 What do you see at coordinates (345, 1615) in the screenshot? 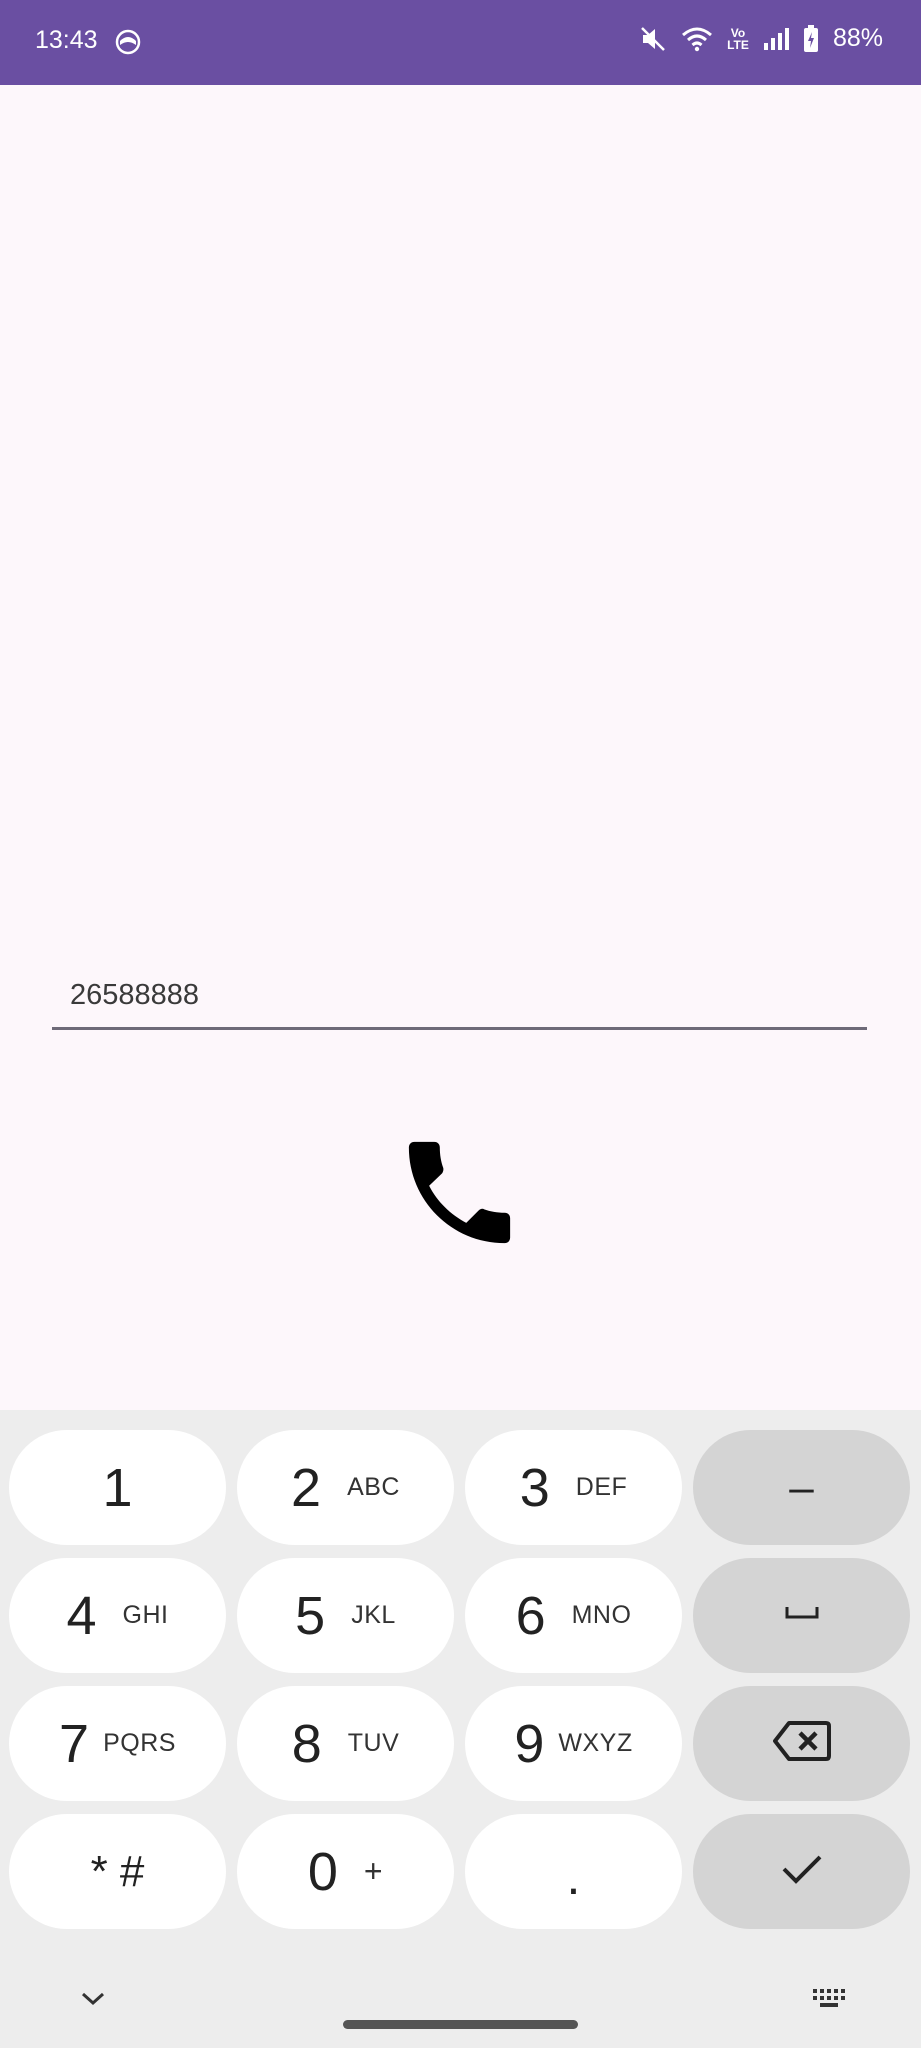
I see `key-5: 5 JKL` at bounding box center [345, 1615].